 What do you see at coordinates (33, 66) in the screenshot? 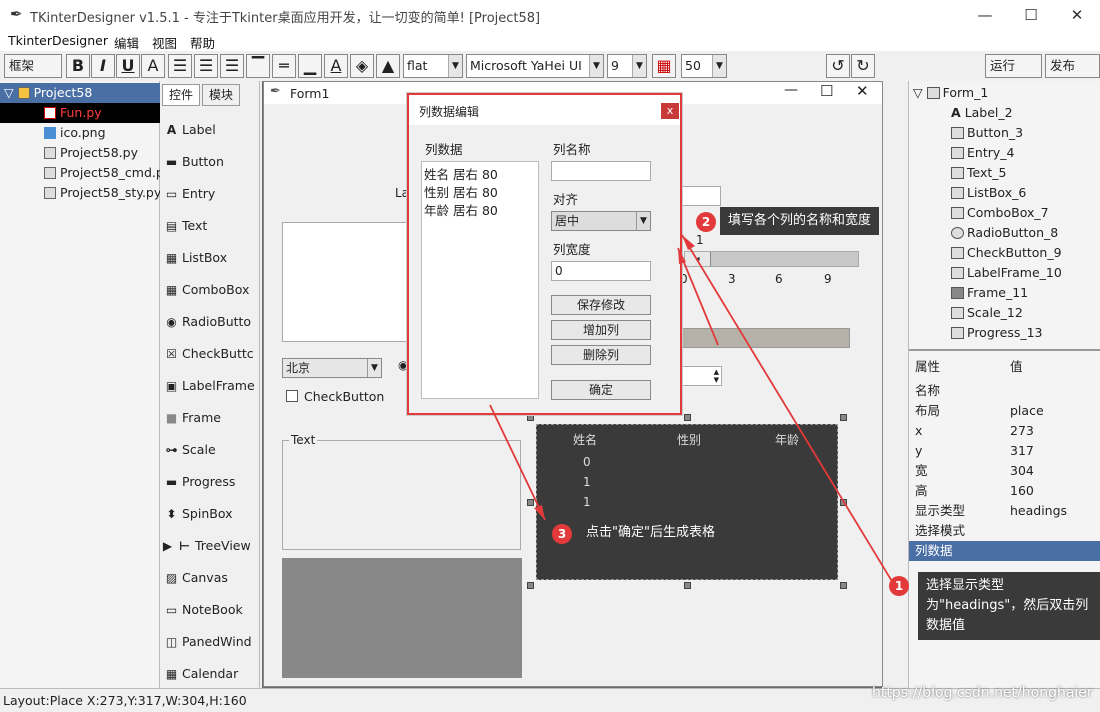
I see `frame-select-combo: 框架` at bounding box center [33, 66].